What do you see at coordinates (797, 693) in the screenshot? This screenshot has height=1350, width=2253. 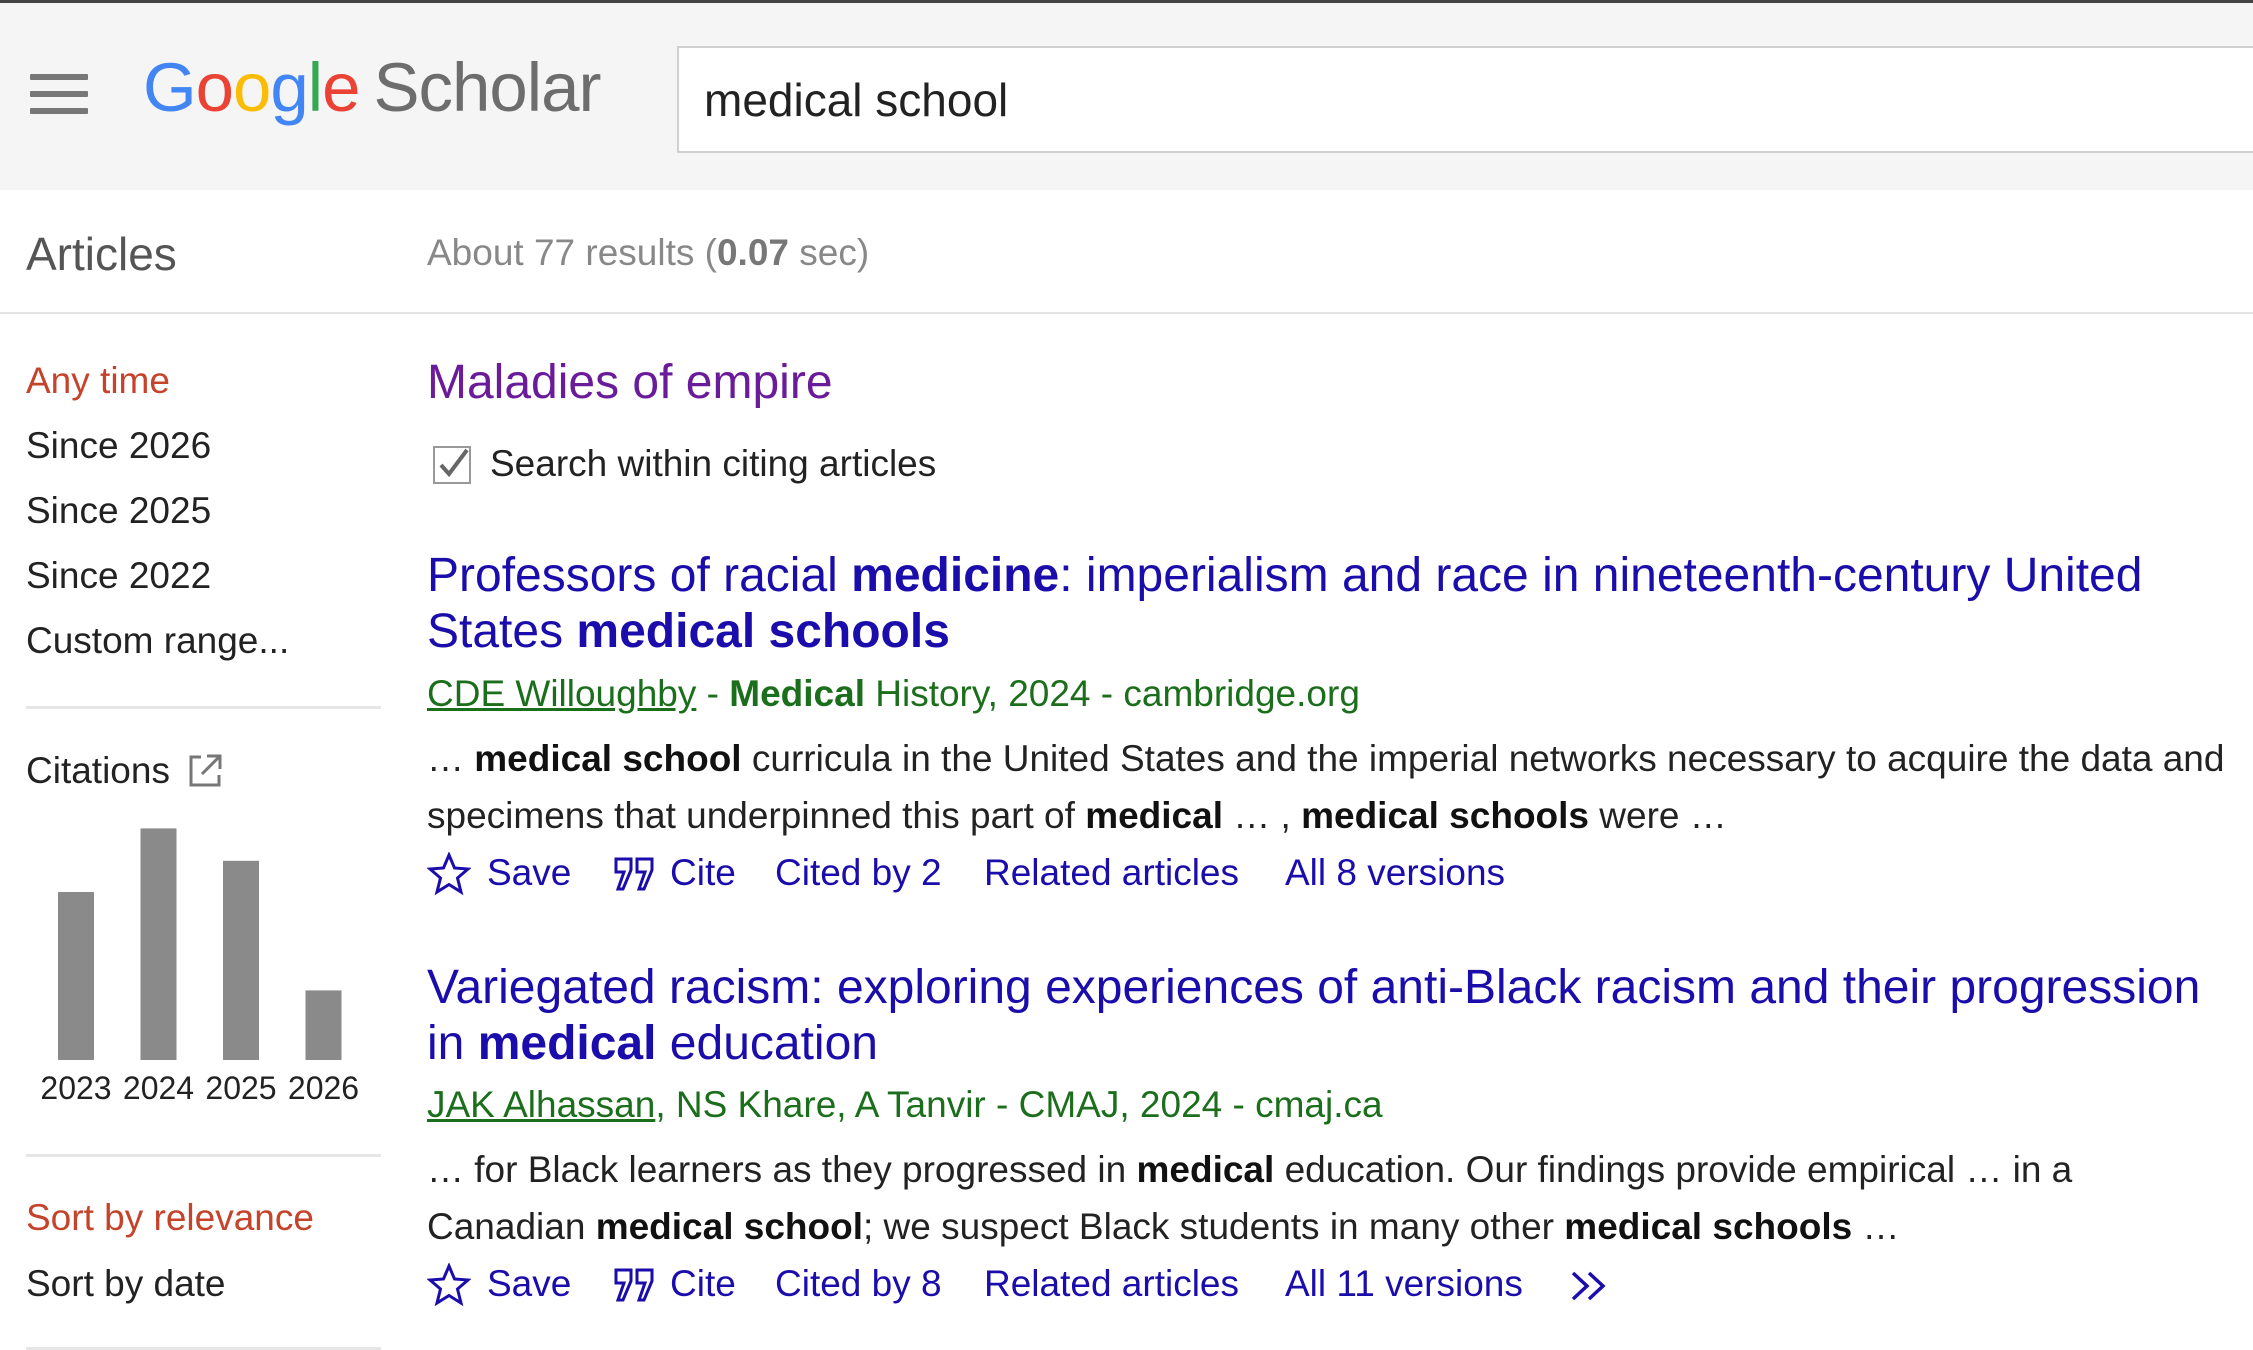 I see `highlighted-term: Medical` at bounding box center [797, 693].